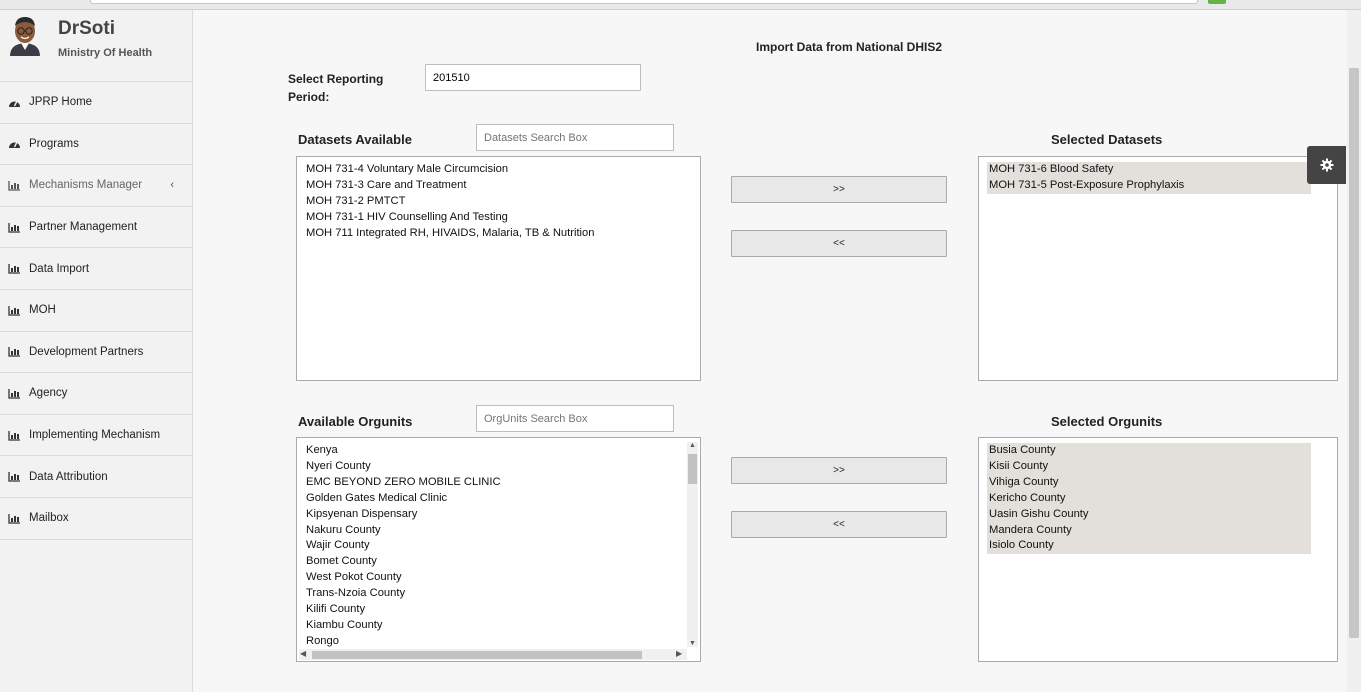  What do you see at coordinates (839, 243) in the screenshot?
I see `remove-dataset-button: <<` at bounding box center [839, 243].